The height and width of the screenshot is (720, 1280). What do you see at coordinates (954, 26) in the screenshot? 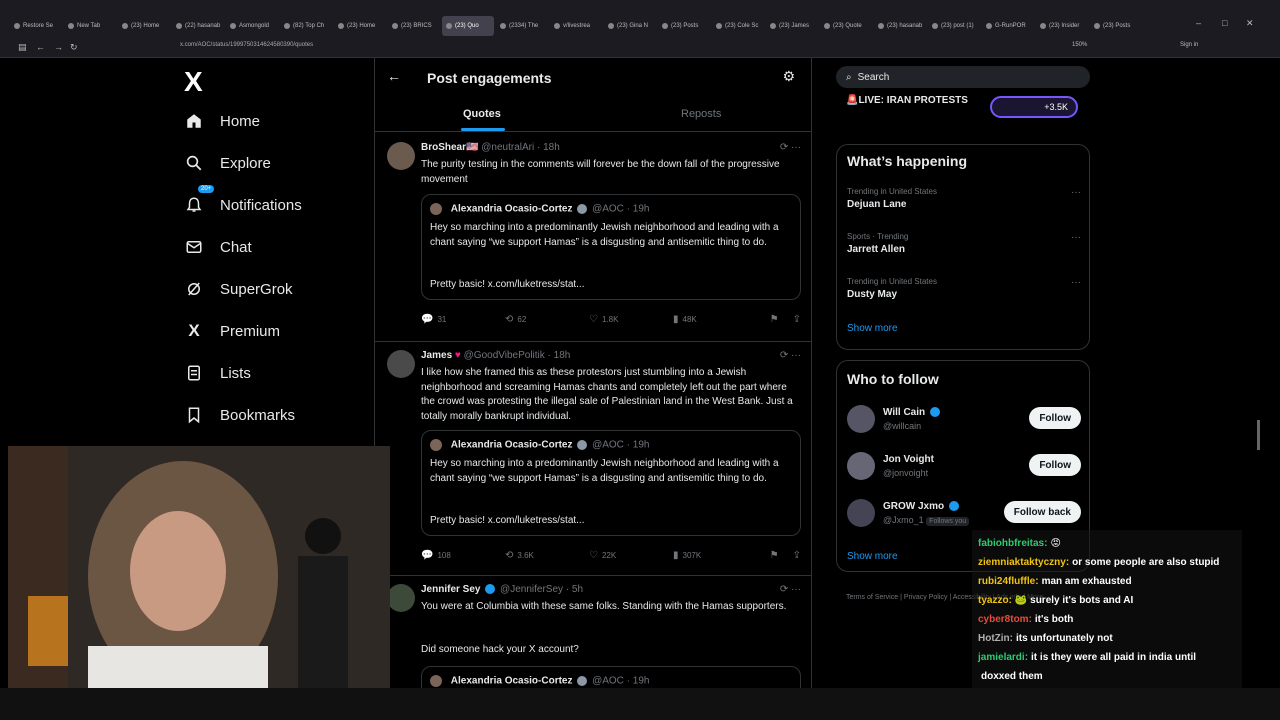
I see `browser-tab: (23) post (1)` at bounding box center [954, 26].